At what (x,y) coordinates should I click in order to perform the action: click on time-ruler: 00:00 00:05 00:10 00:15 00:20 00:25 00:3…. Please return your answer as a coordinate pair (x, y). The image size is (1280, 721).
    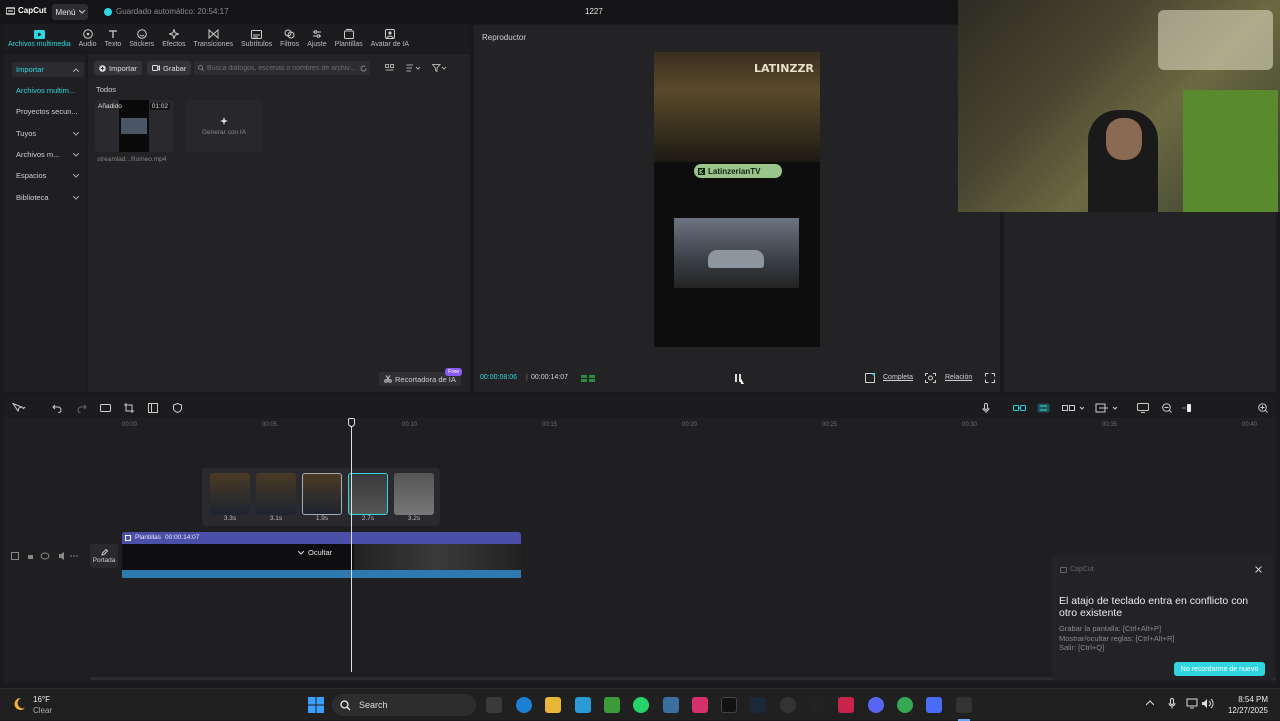
    Looking at the image, I should click on (682, 425).